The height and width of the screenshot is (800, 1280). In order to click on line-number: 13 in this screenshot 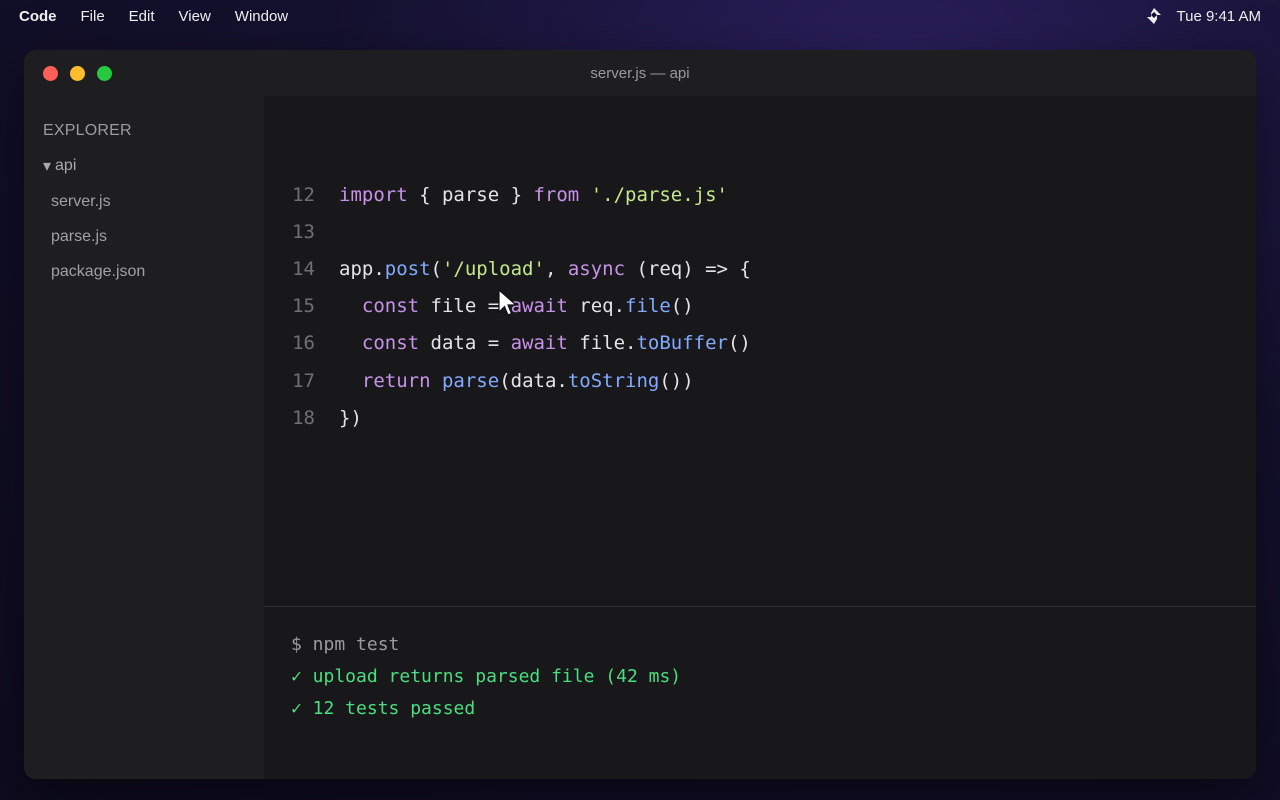, I will do `click(303, 232)`.